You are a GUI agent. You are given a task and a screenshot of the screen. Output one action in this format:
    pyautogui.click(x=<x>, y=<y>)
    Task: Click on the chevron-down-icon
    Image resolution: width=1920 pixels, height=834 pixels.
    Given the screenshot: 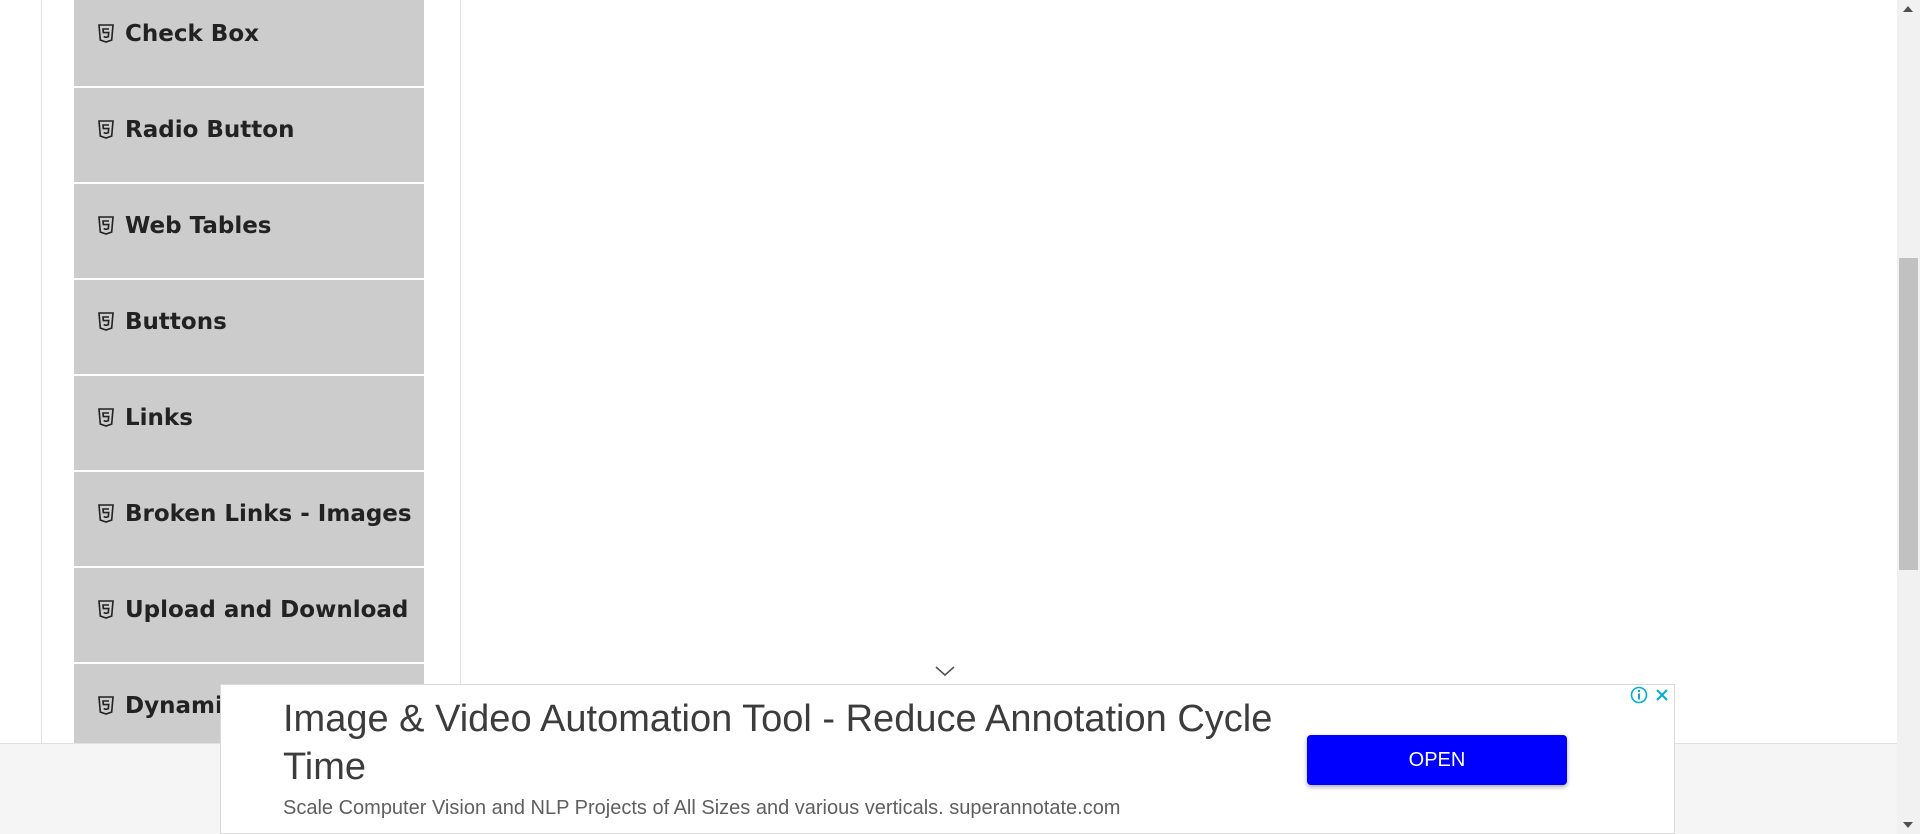 What is the action you would take?
    pyautogui.click(x=945, y=671)
    